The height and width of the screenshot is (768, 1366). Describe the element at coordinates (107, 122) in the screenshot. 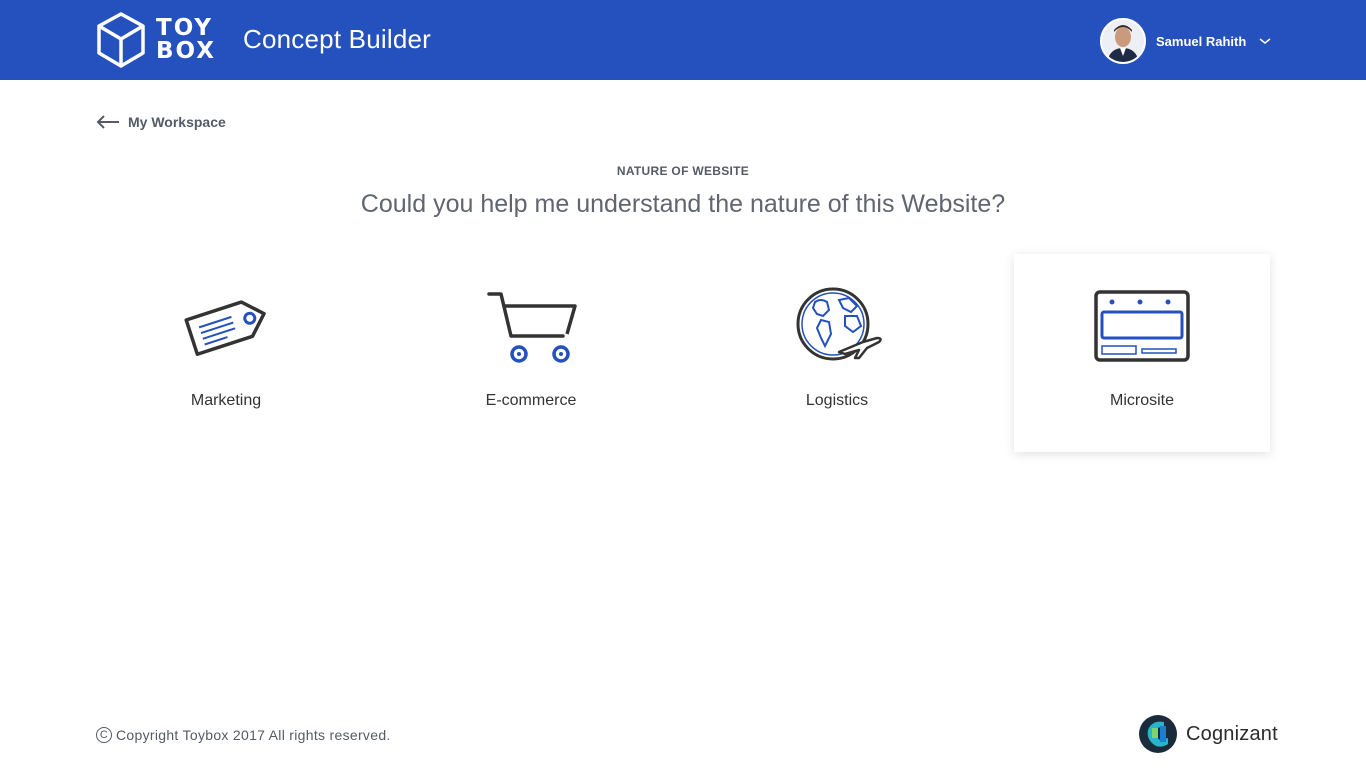

I see `arrow-left-icon` at that location.